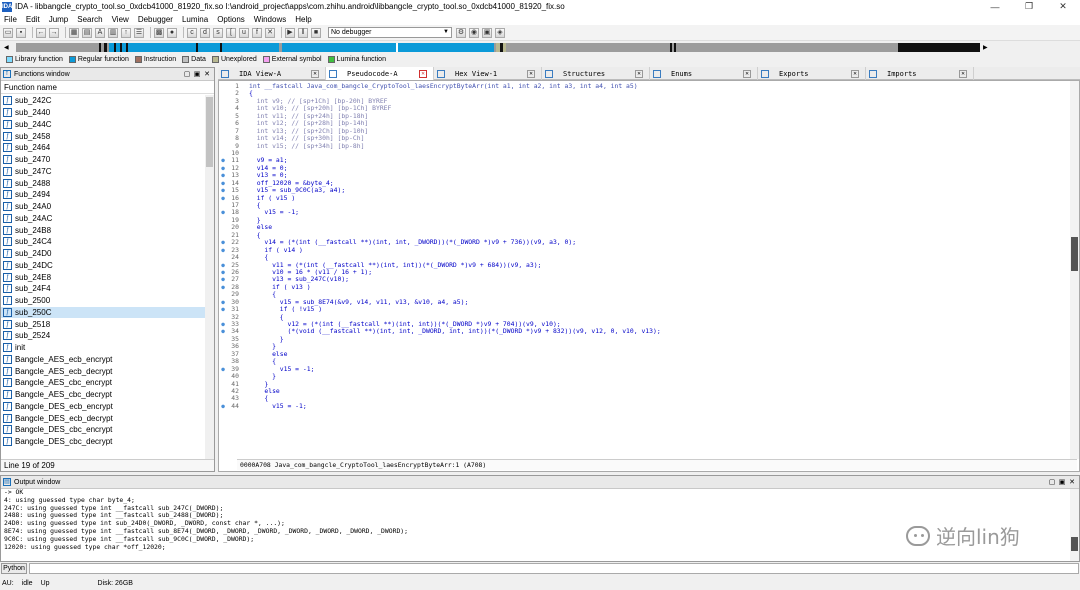 The height and width of the screenshot is (590, 1080). I want to click on navigation-band: ◀ ▶, so click(540, 47).